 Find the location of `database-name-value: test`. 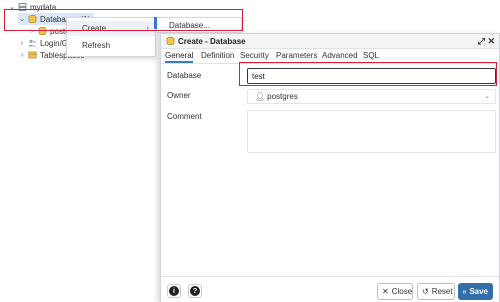

database-name-value: test is located at coordinates (258, 76).